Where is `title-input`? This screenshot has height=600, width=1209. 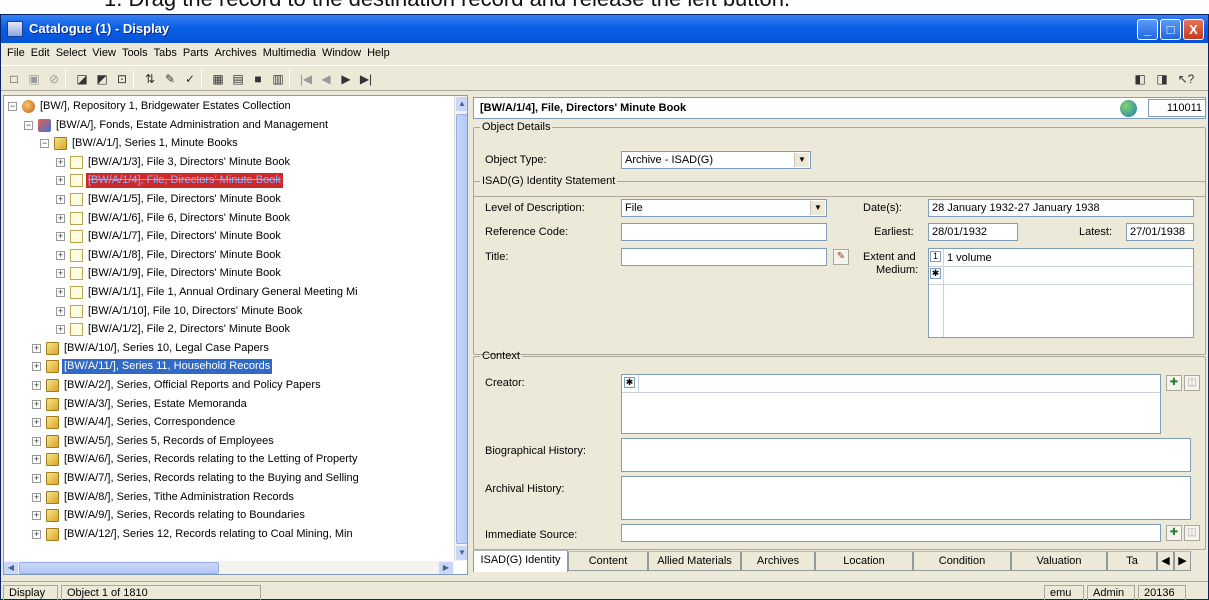 title-input is located at coordinates (724, 257).